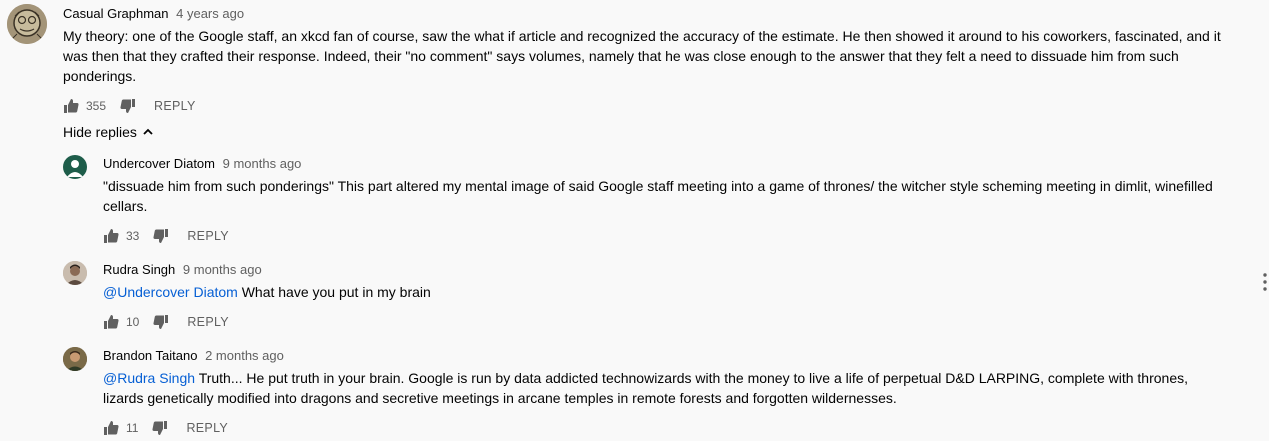  I want to click on avatar-drawing-icon, so click(27, 24).